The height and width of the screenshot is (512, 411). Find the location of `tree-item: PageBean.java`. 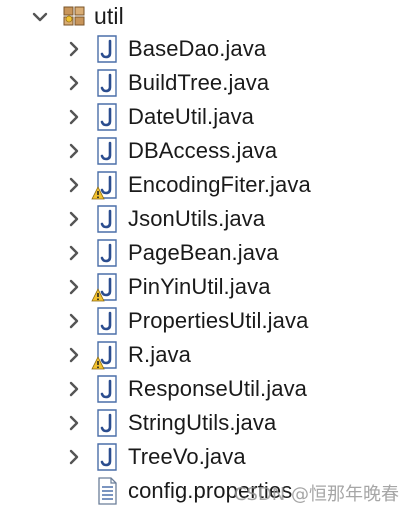

tree-item: PageBean.java is located at coordinates (205, 253).